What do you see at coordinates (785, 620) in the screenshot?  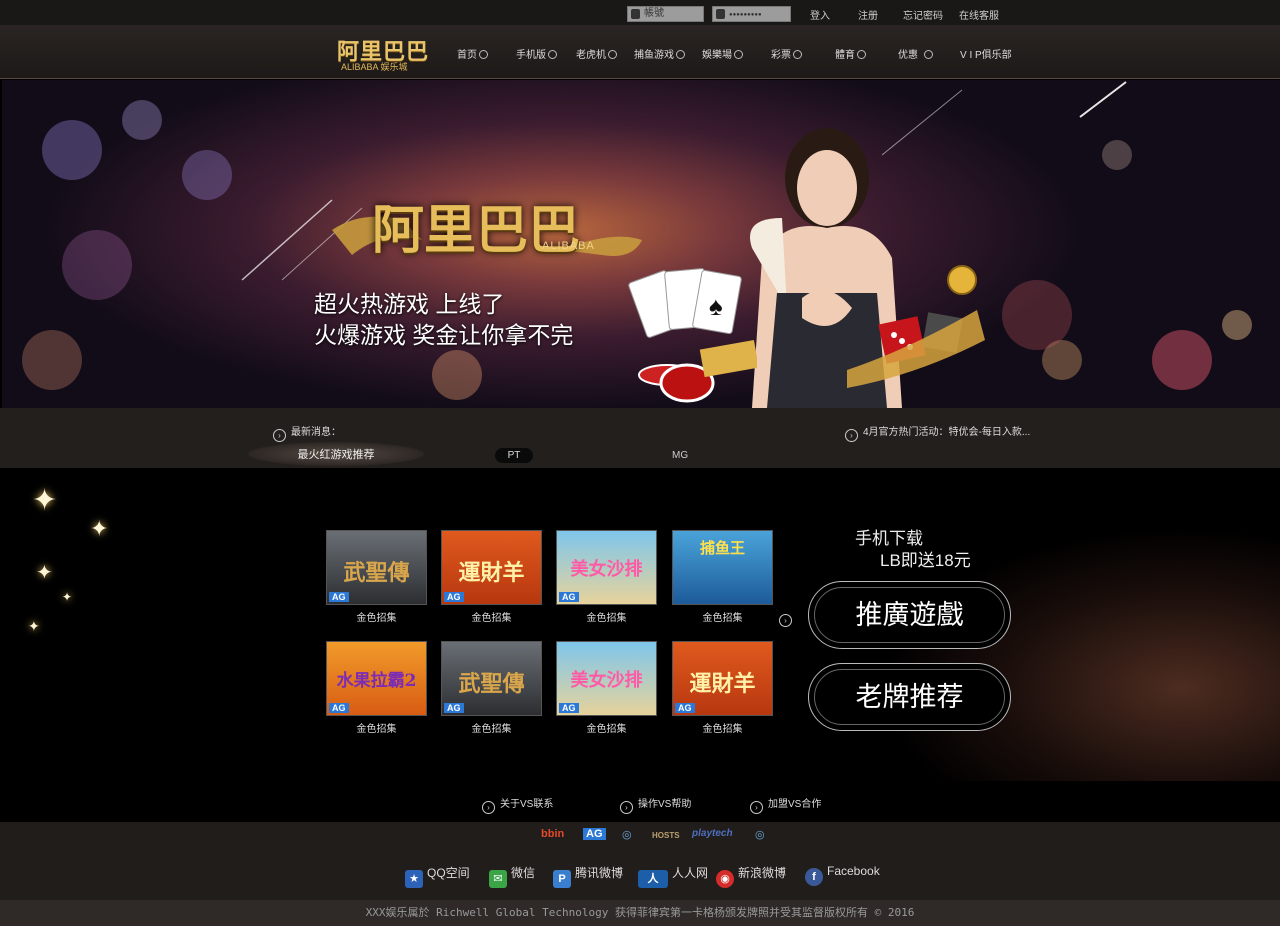 I see `next-arrow-icon: ›` at bounding box center [785, 620].